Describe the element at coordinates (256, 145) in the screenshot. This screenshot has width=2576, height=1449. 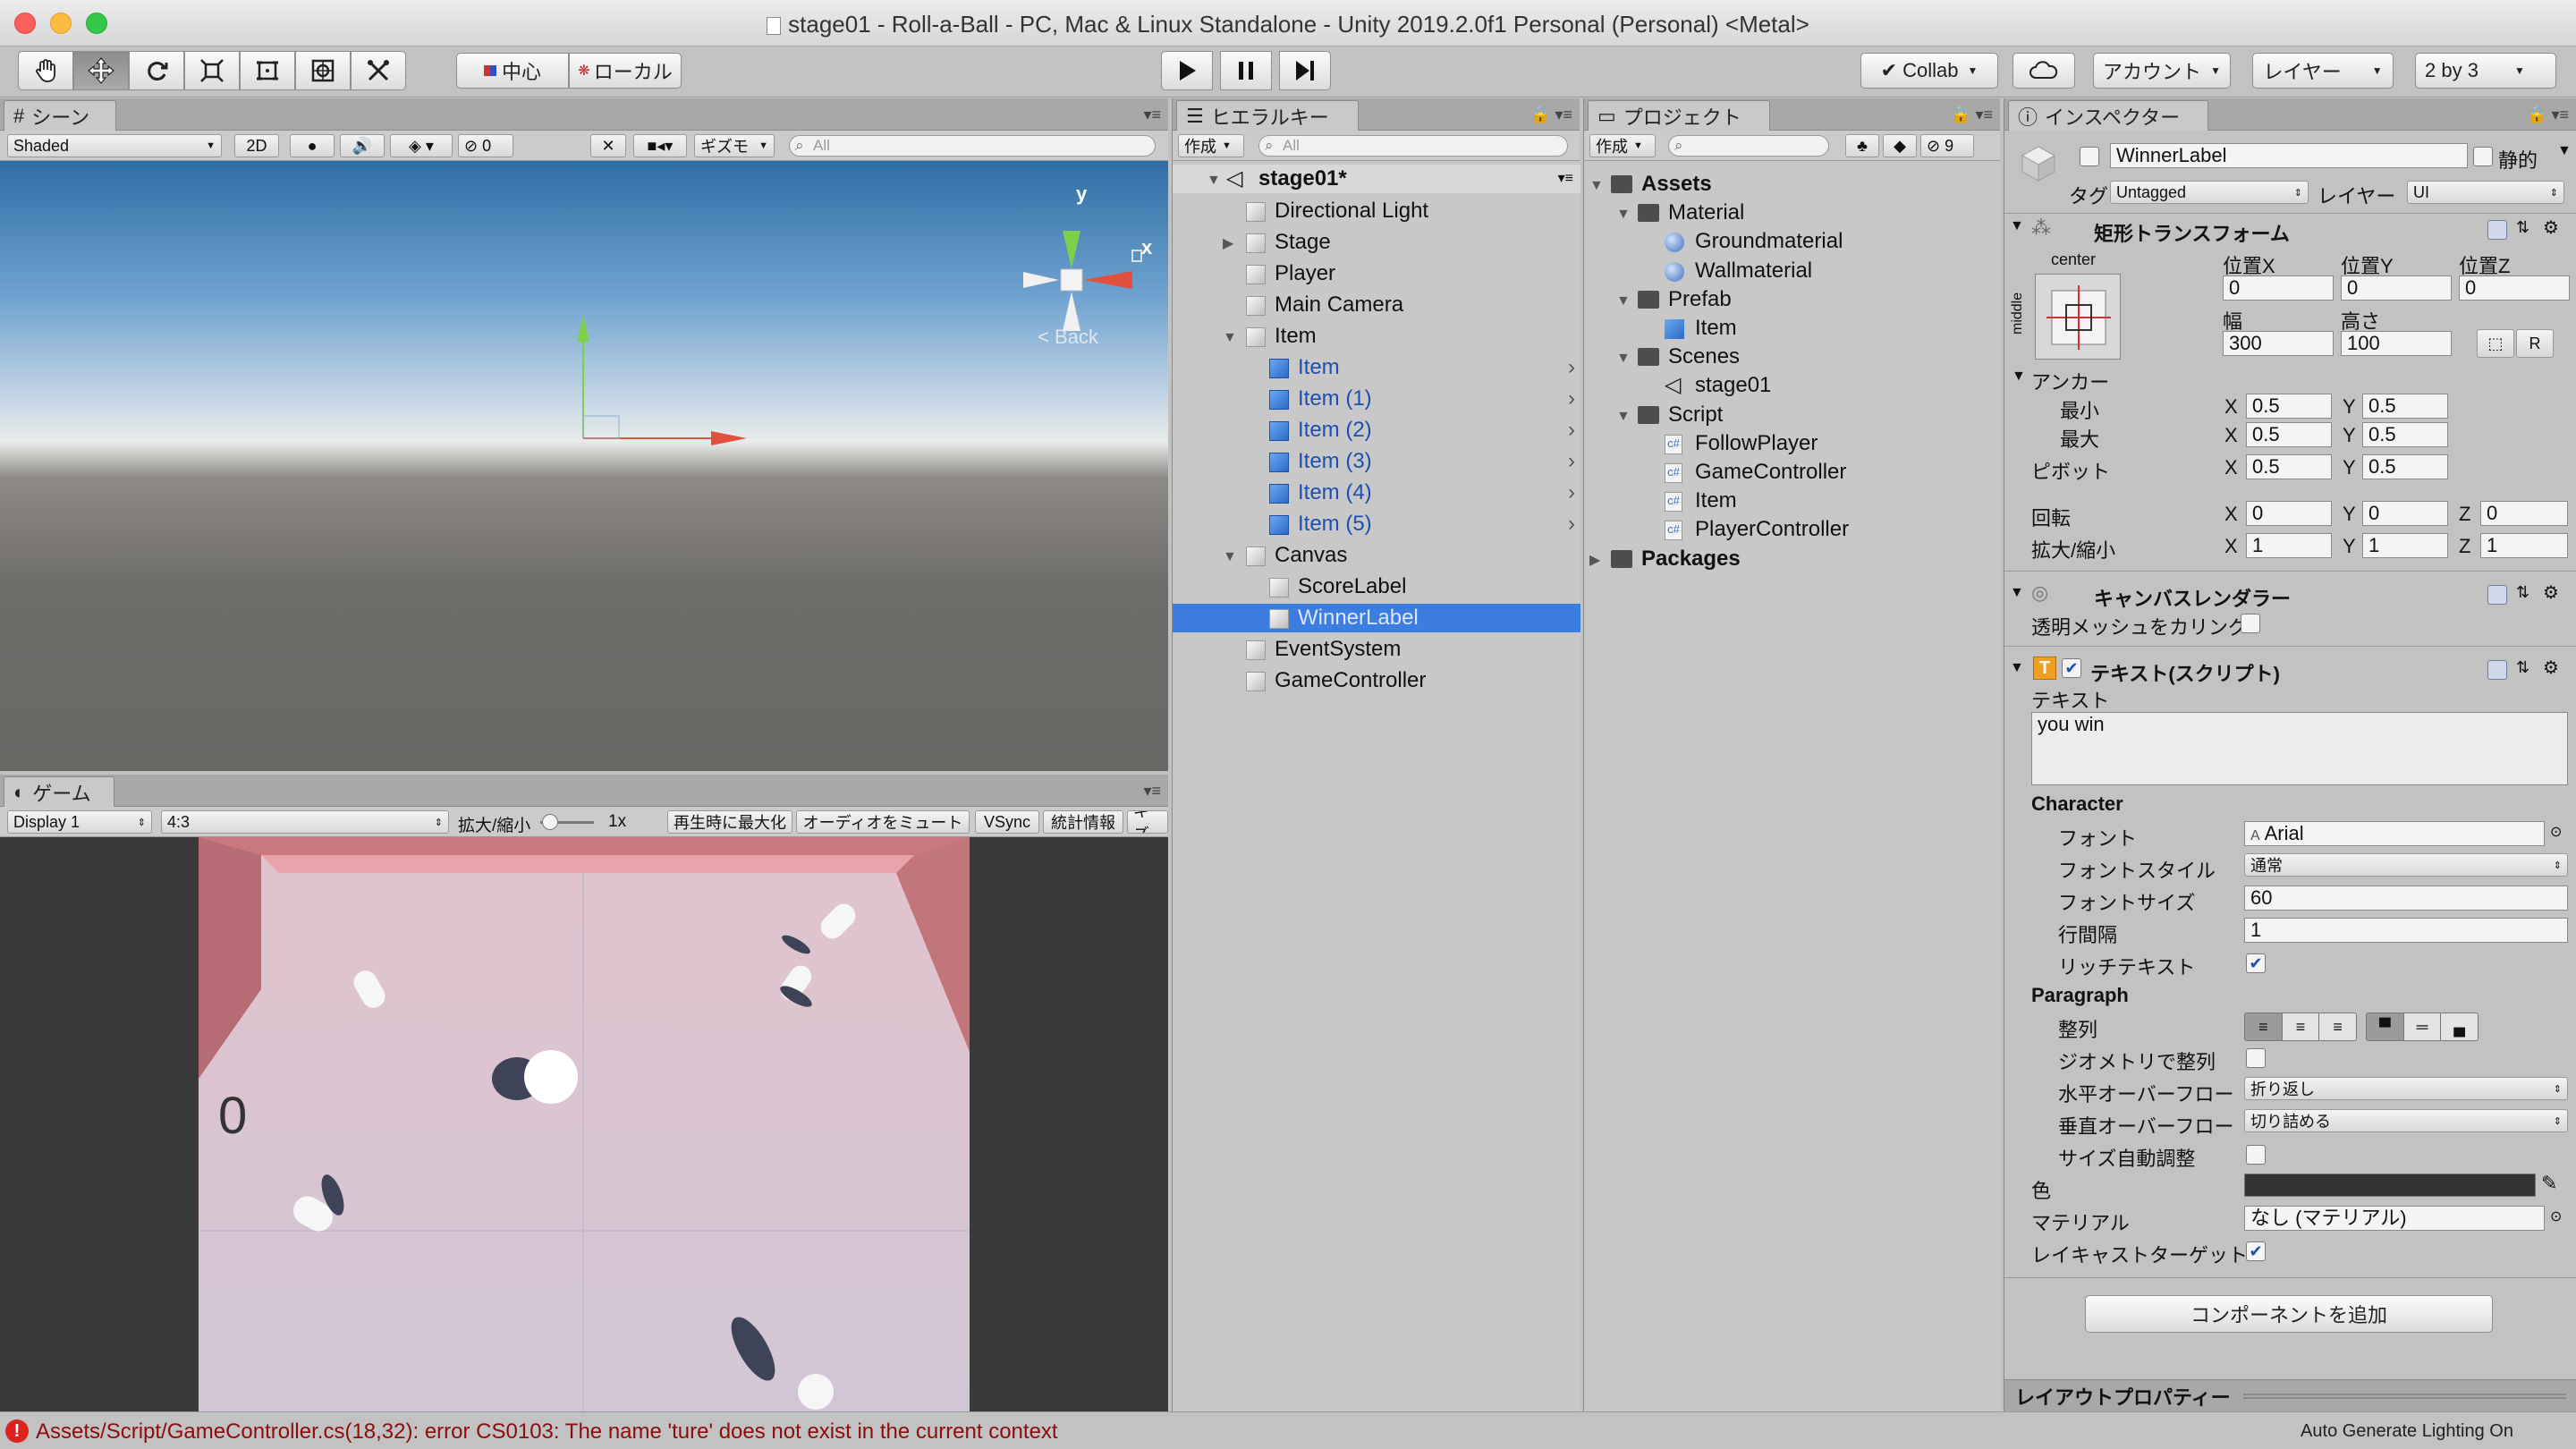
I see `2d-toggle: 2D` at that location.